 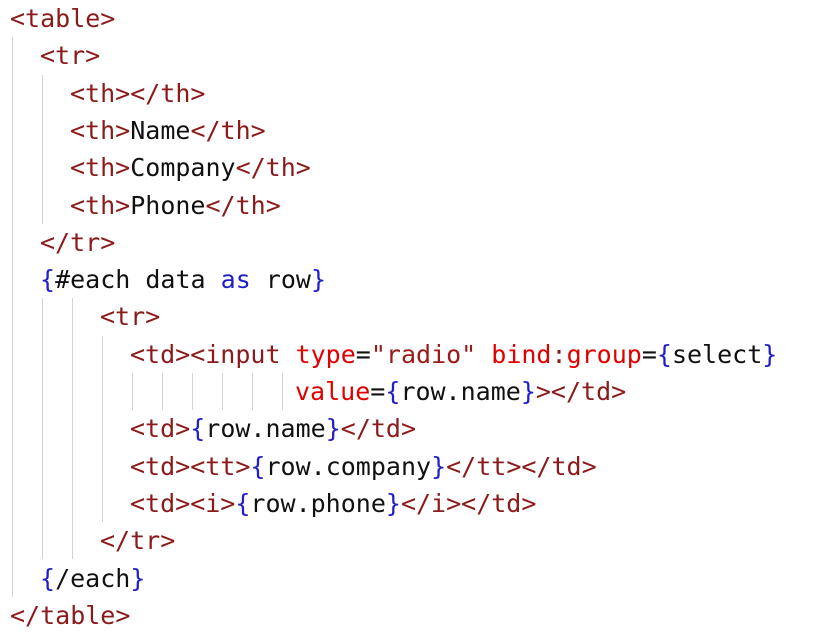 What do you see at coordinates (378, 429) in the screenshot?
I see `token-tag: </td>` at bounding box center [378, 429].